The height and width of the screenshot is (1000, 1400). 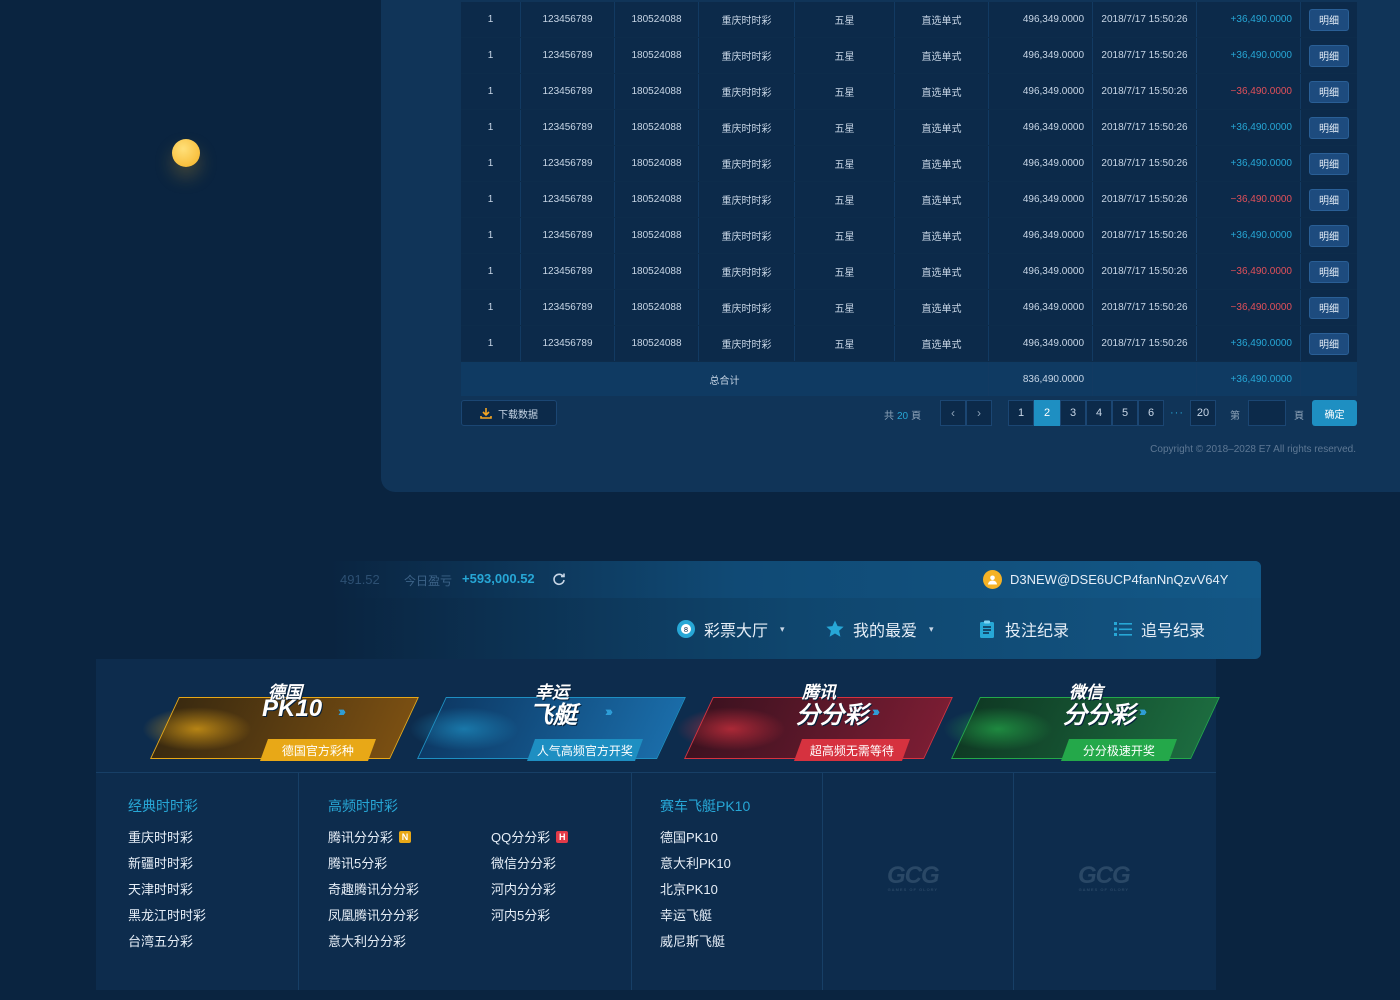 I want to click on nav-label: 我的最爱, so click(x=885, y=631).